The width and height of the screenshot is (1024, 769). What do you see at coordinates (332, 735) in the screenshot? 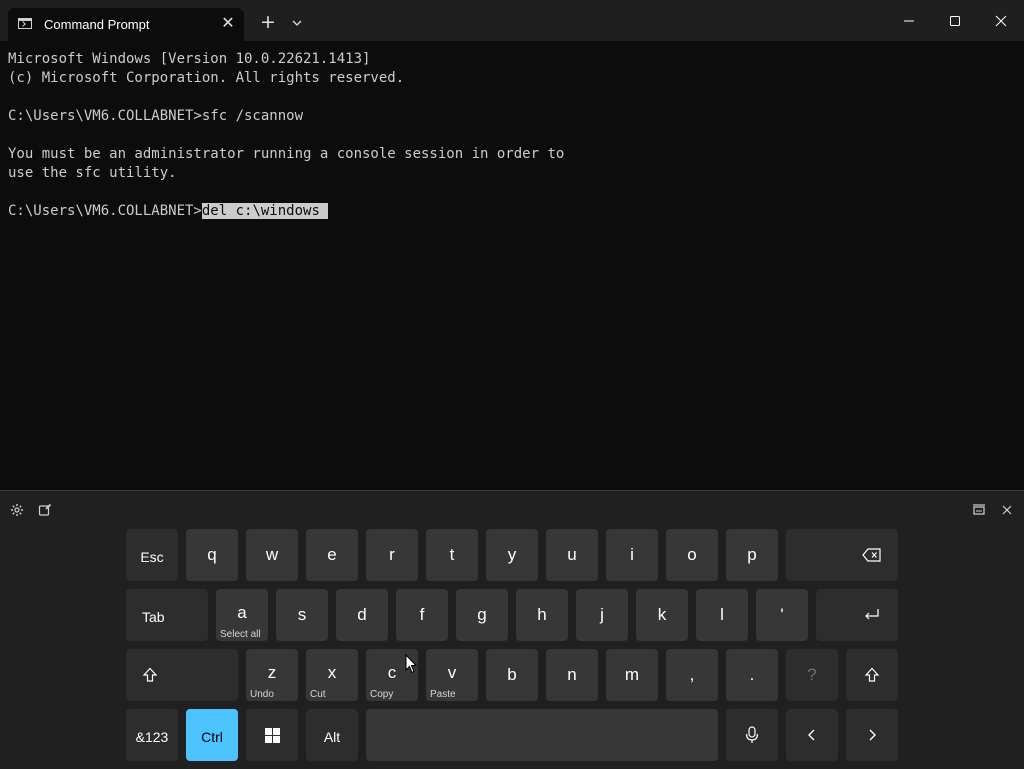
I see `key-alt: Alt` at bounding box center [332, 735].